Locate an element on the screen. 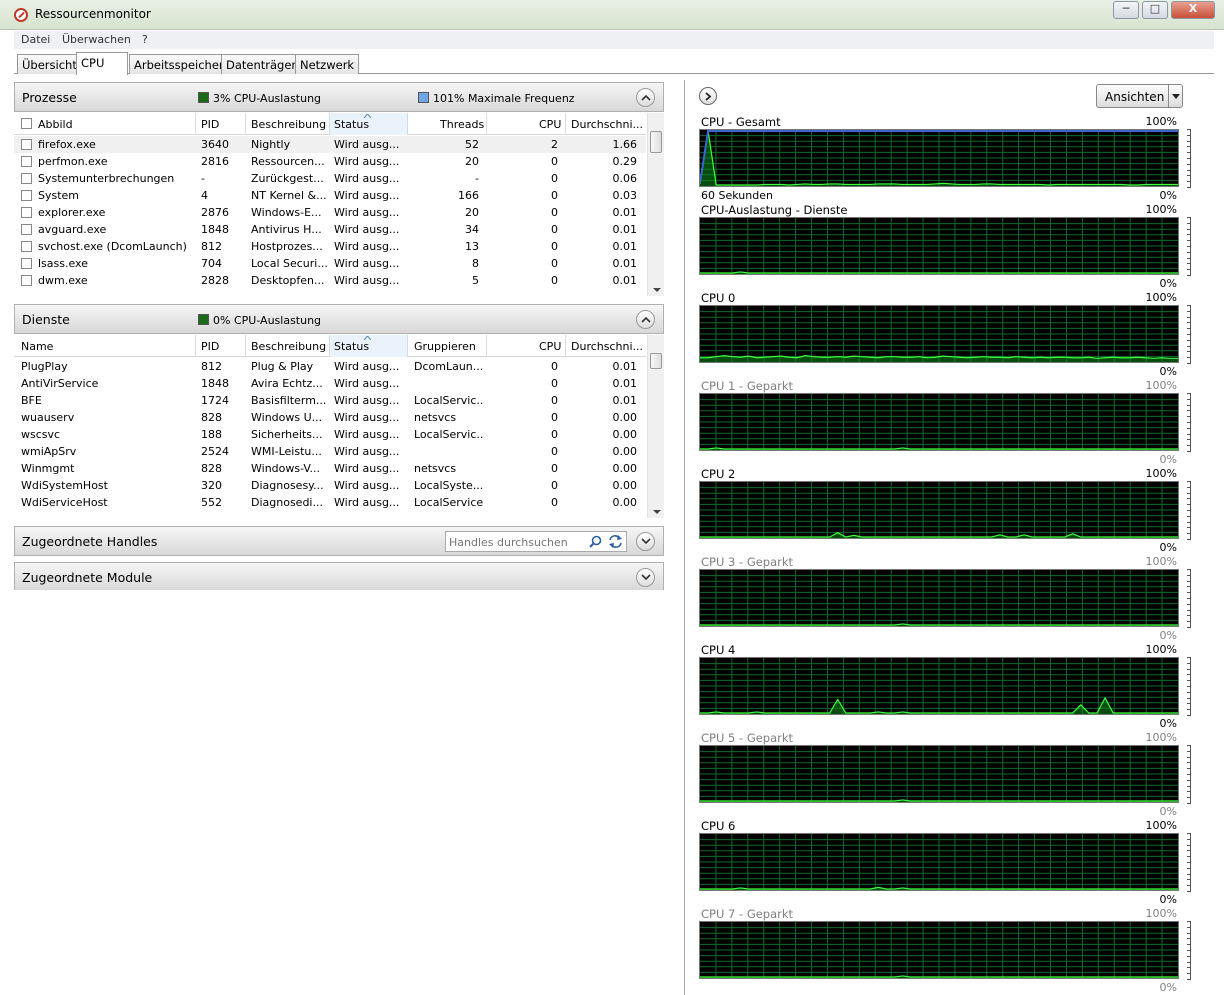 This screenshot has height=995, width=1224. services-header: Dienste 0% CPU-Auslastung is located at coordinates (339, 319).